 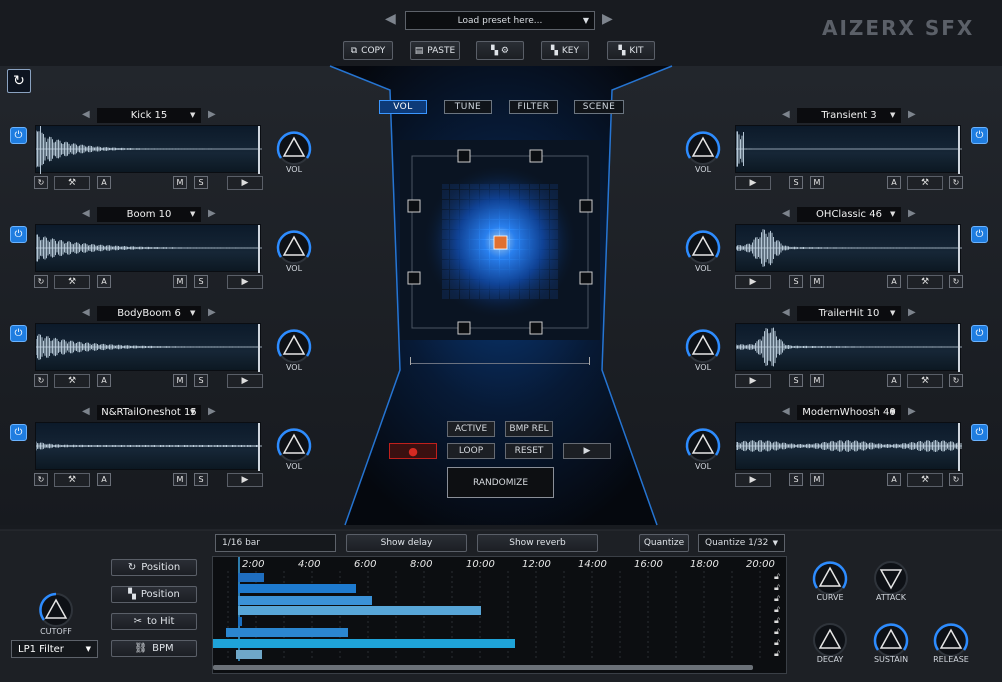 What do you see at coordinates (275, 543) in the screenshot?
I see `length-field: 1/16 bar` at bounding box center [275, 543].